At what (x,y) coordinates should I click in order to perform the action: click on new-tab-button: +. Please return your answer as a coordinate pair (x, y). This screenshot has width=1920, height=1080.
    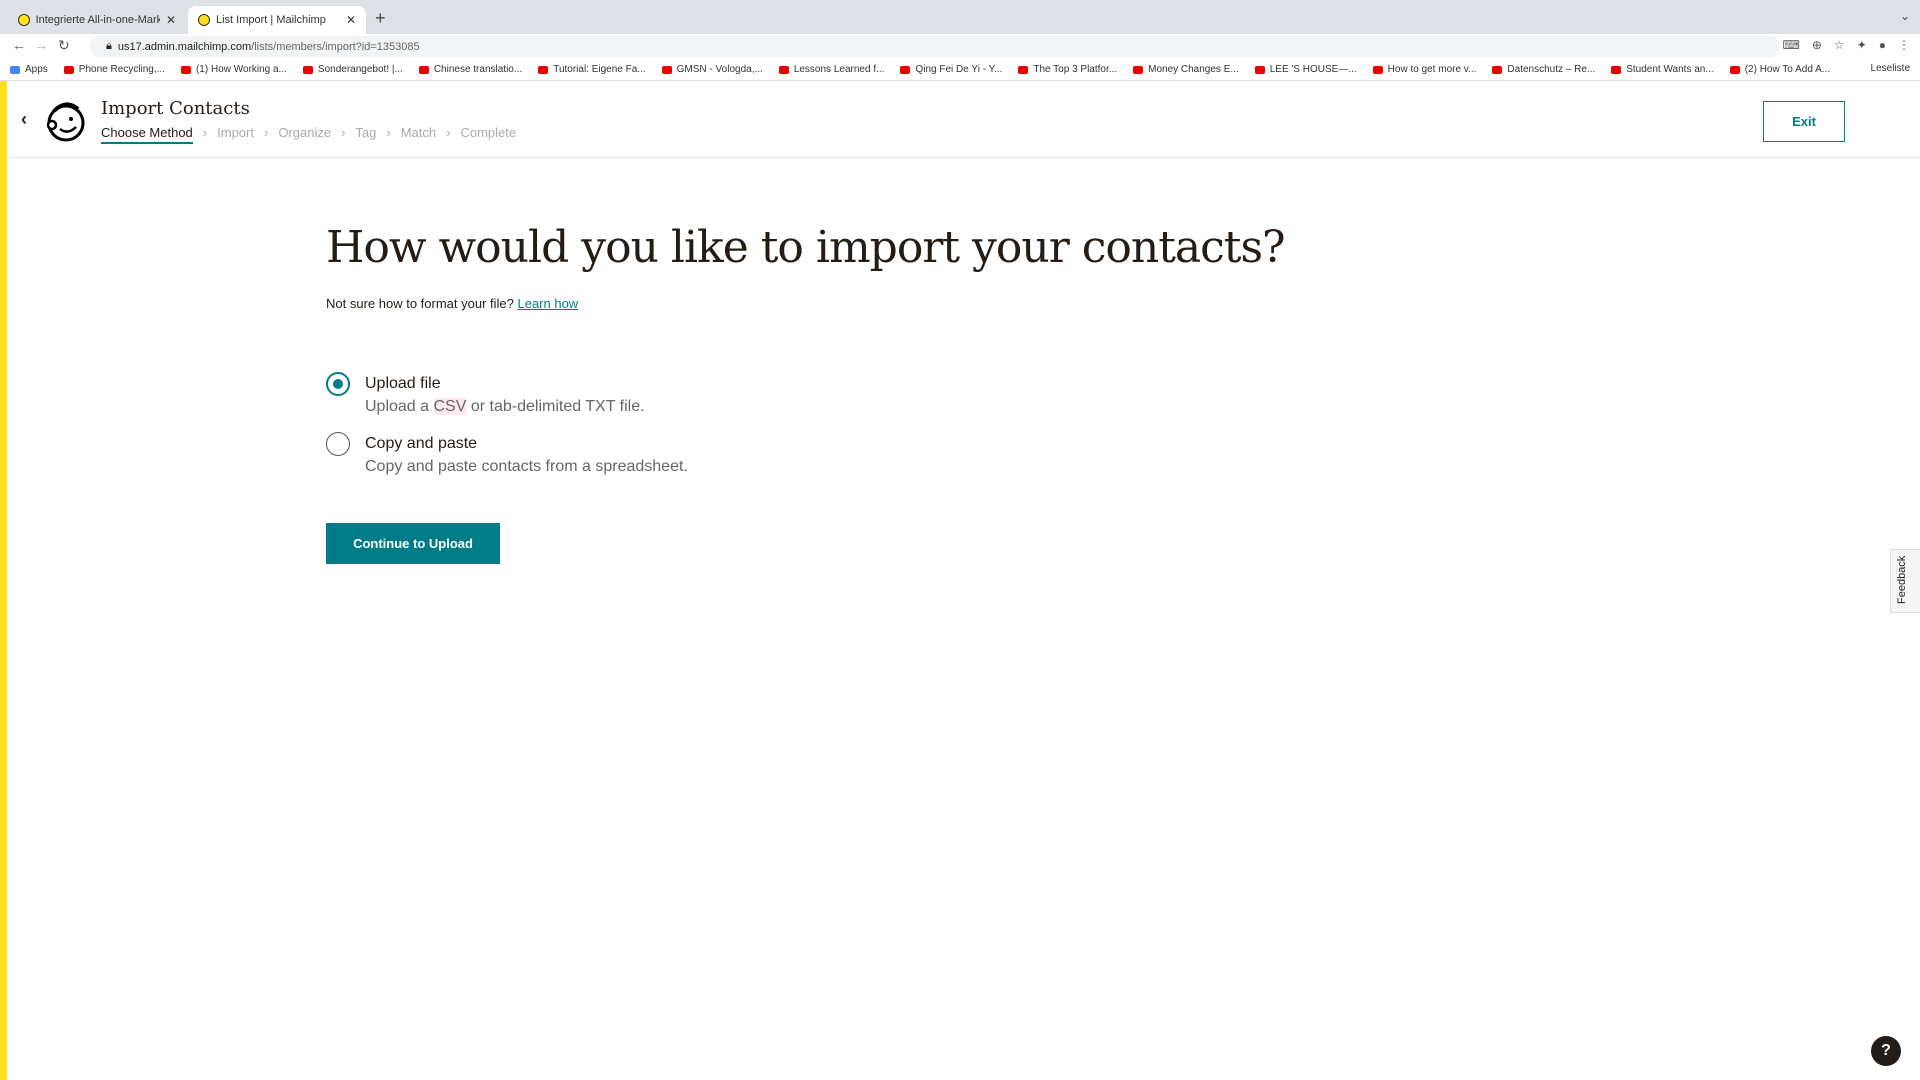
    Looking at the image, I should click on (380, 18).